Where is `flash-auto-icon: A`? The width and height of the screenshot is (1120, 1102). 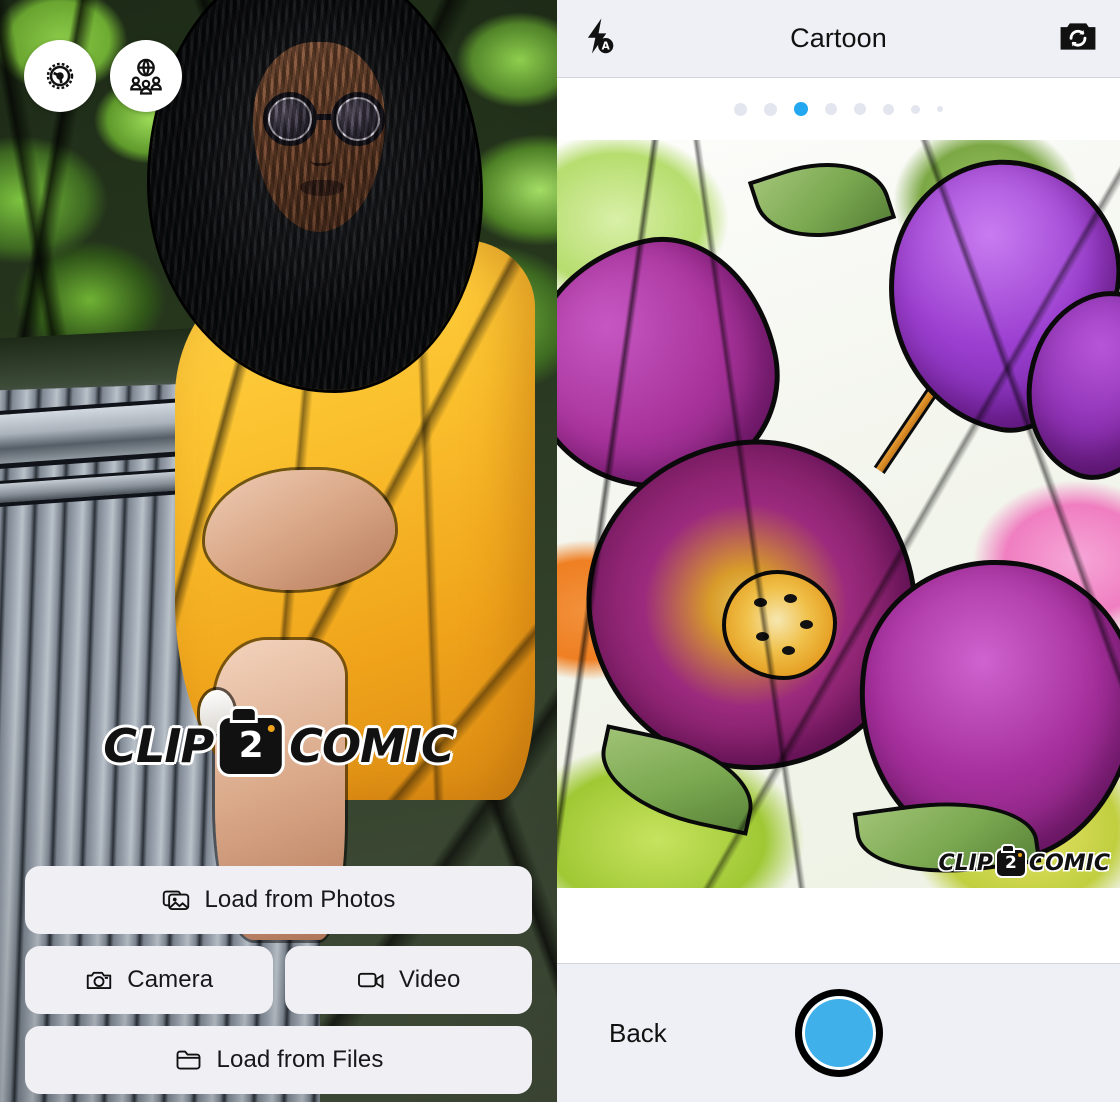
flash-auto-icon: A is located at coordinates (599, 38).